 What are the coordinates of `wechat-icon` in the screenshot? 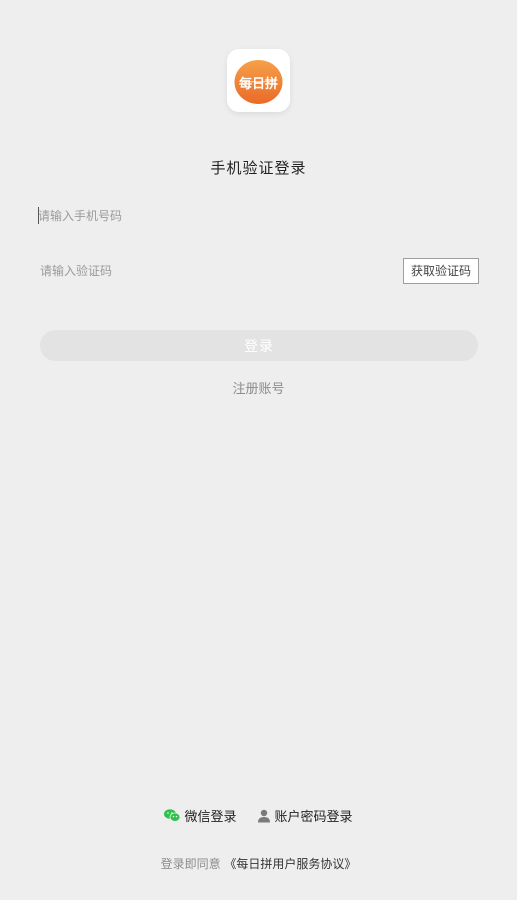 It's located at (172, 815).